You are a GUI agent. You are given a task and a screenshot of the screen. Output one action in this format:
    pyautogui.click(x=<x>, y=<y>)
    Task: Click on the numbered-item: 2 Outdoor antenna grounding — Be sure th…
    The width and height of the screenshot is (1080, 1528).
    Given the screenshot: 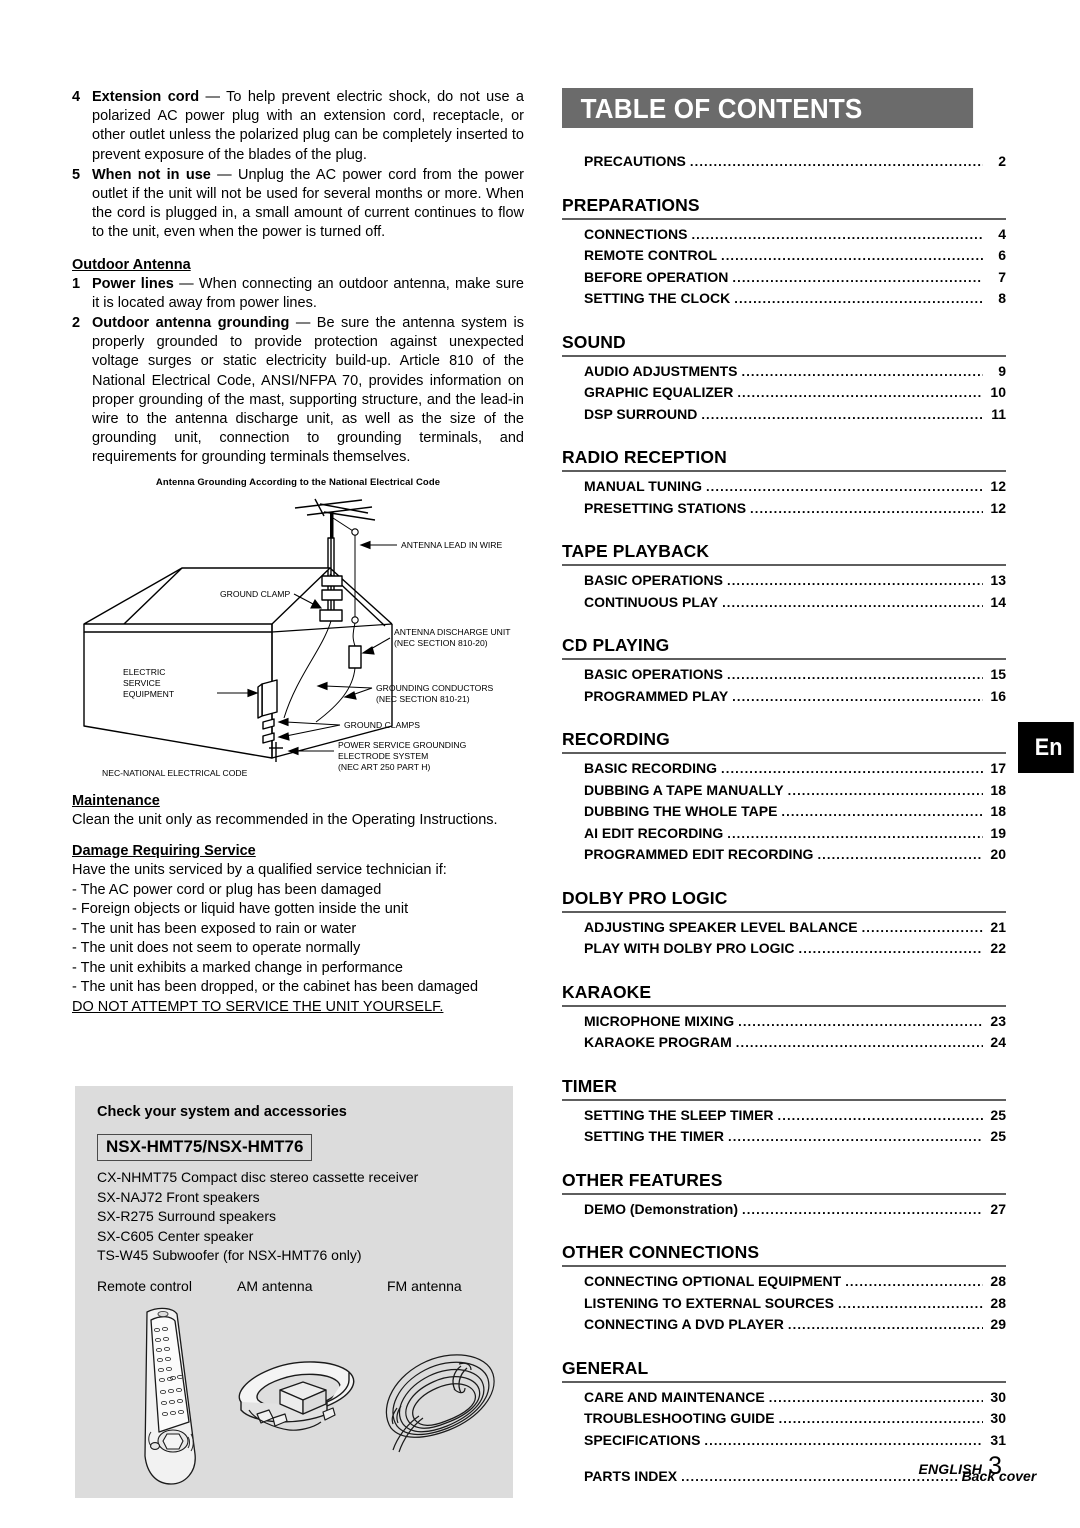 What is the action you would take?
    pyautogui.click(x=298, y=391)
    